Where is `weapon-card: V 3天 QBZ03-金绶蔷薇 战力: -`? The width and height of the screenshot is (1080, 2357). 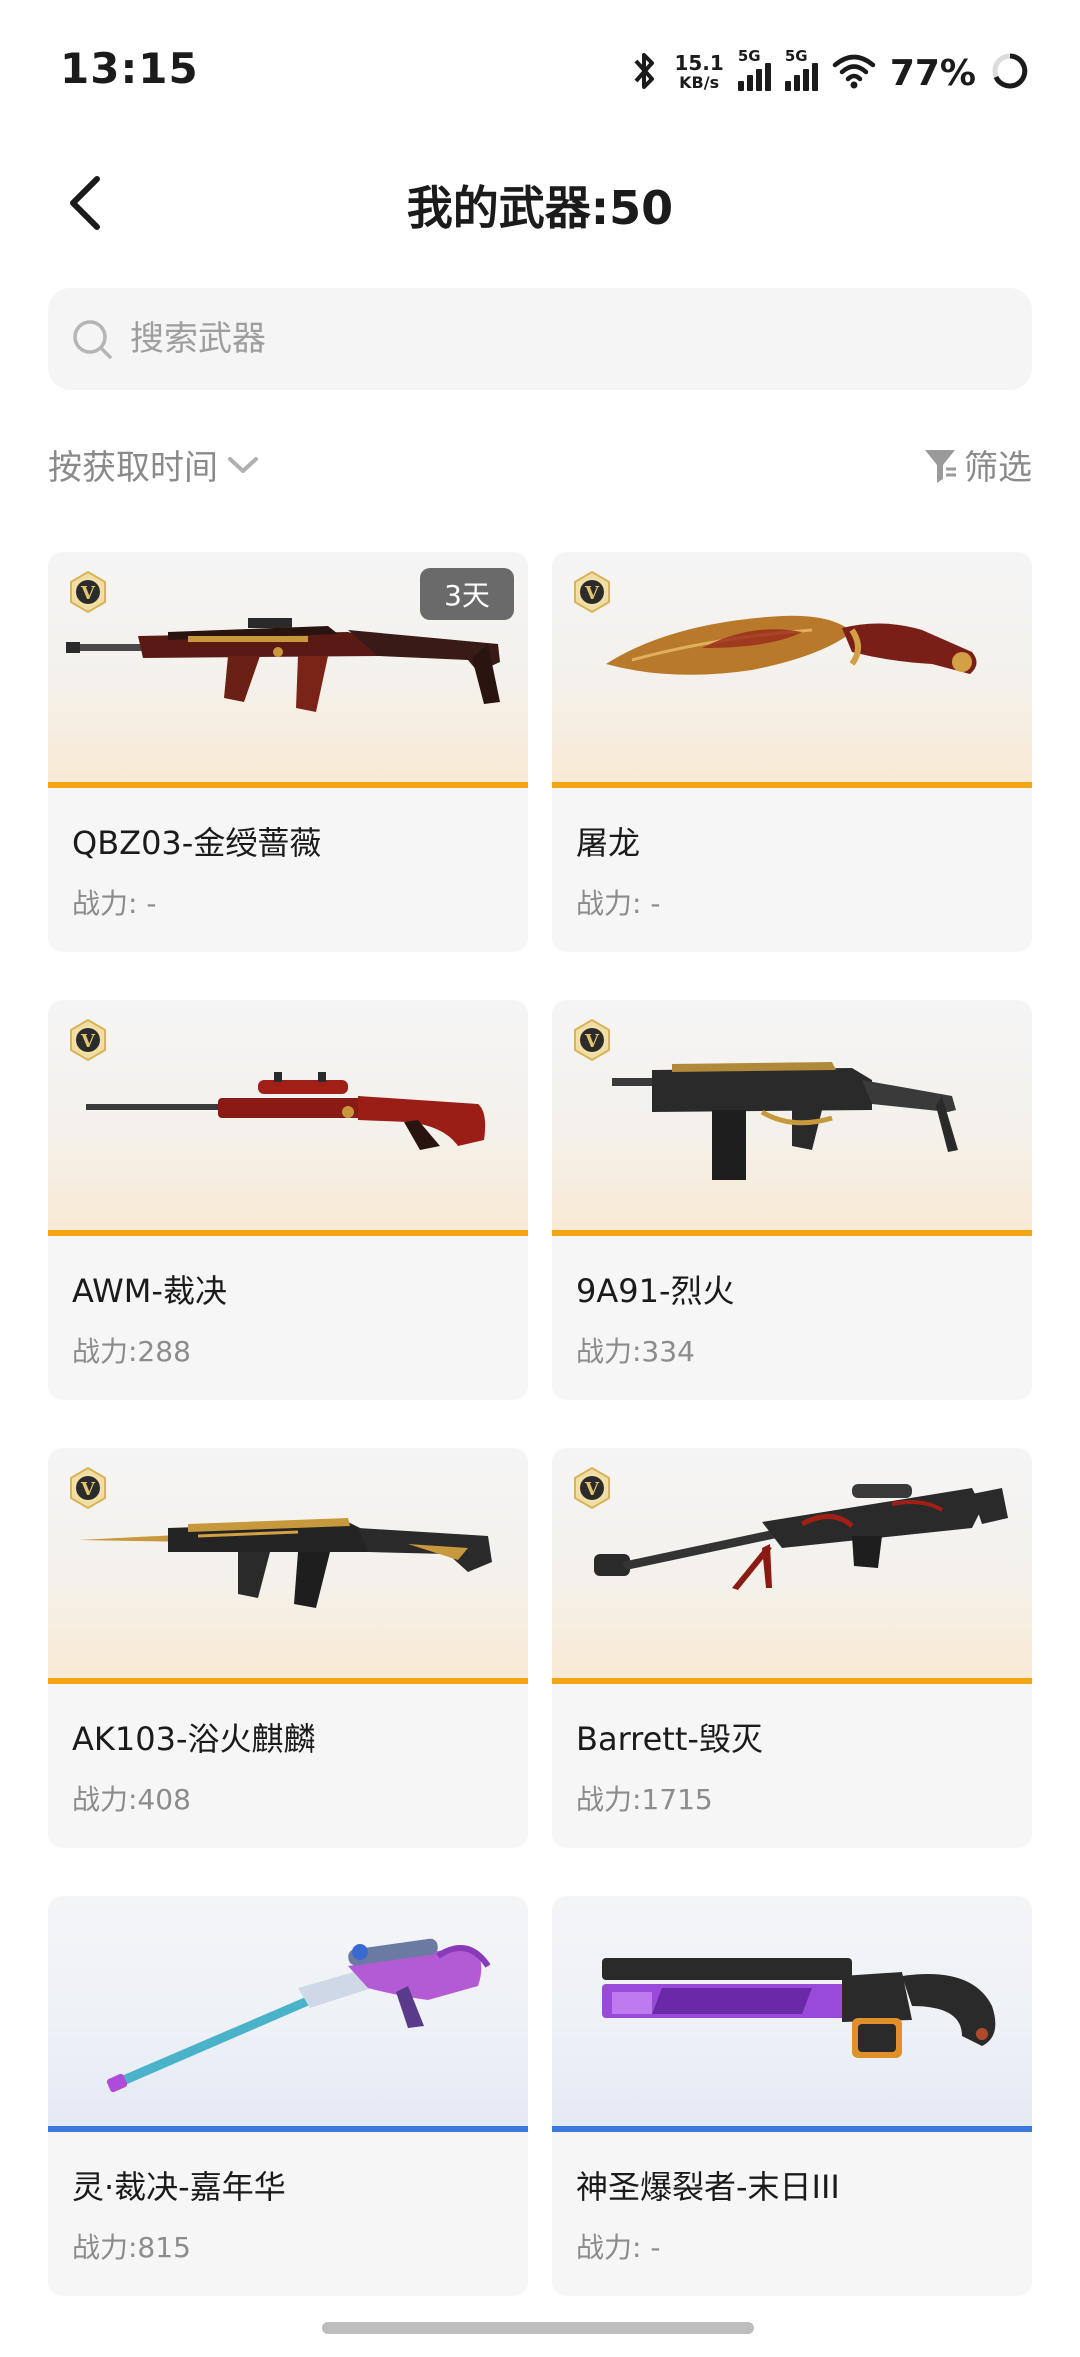
weapon-card: V 3天 QBZ03-金绶蔷薇 战力: - is located at coordinates (288, 752).